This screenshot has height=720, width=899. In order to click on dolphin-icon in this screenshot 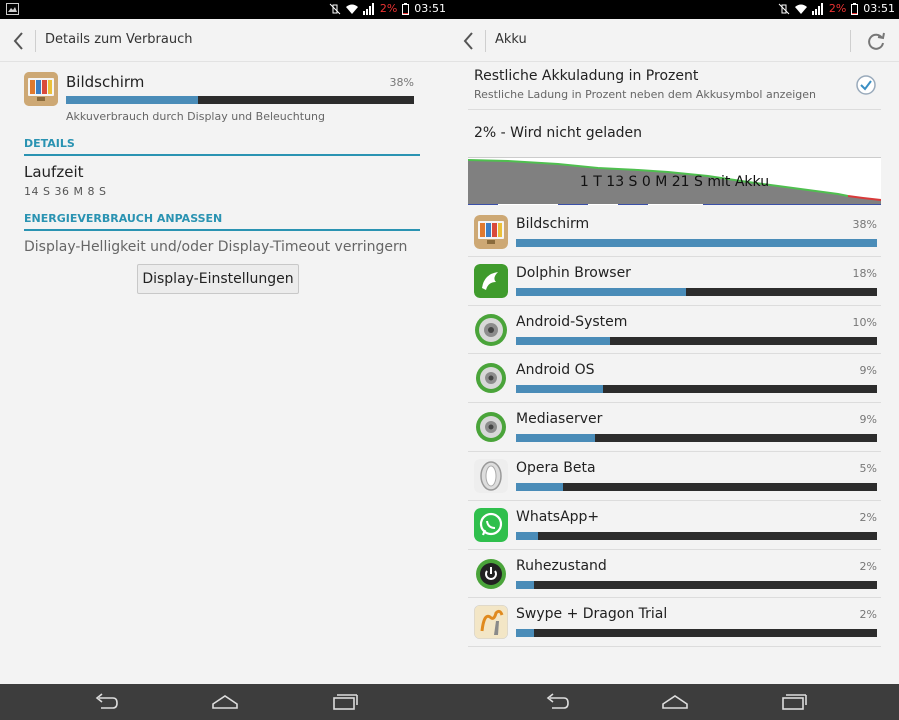, I will do `click(491, 280)`.